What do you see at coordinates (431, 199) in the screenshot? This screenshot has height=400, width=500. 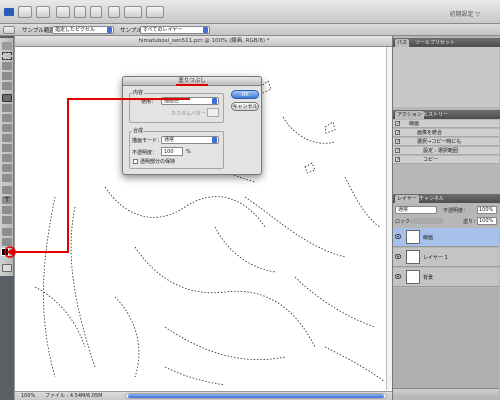 I see `tab-channels: チャンネル` at bounding box center [431, 199].